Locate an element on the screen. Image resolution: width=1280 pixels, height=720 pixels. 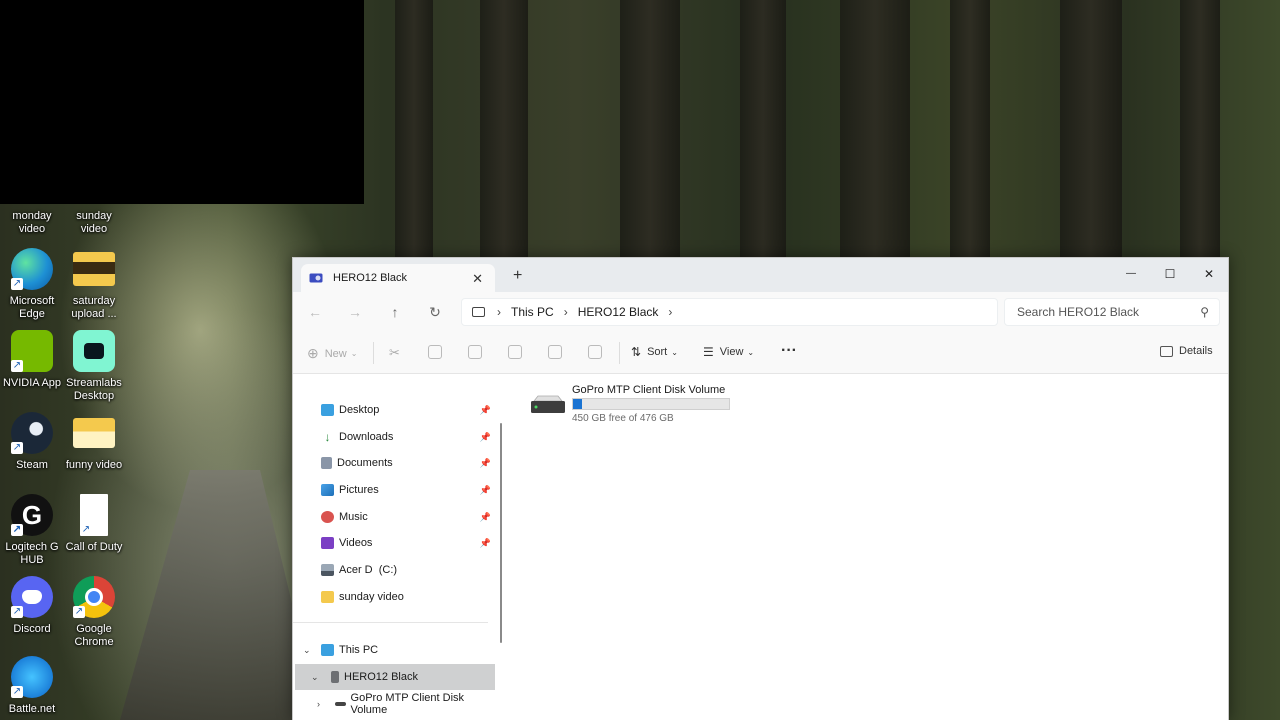
desktop-icon-battlenet: ↗ Battle.net is located at coordinates (32, 686).